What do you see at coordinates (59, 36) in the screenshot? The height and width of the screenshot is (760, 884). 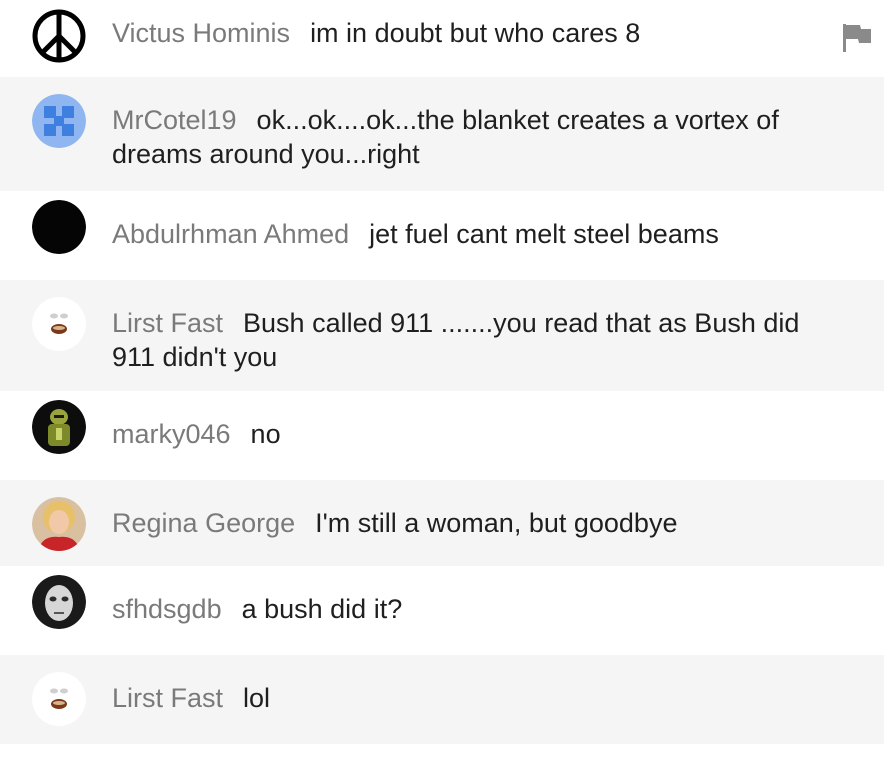 I see `peace-sign-icon` at bounding box center [59, 36].